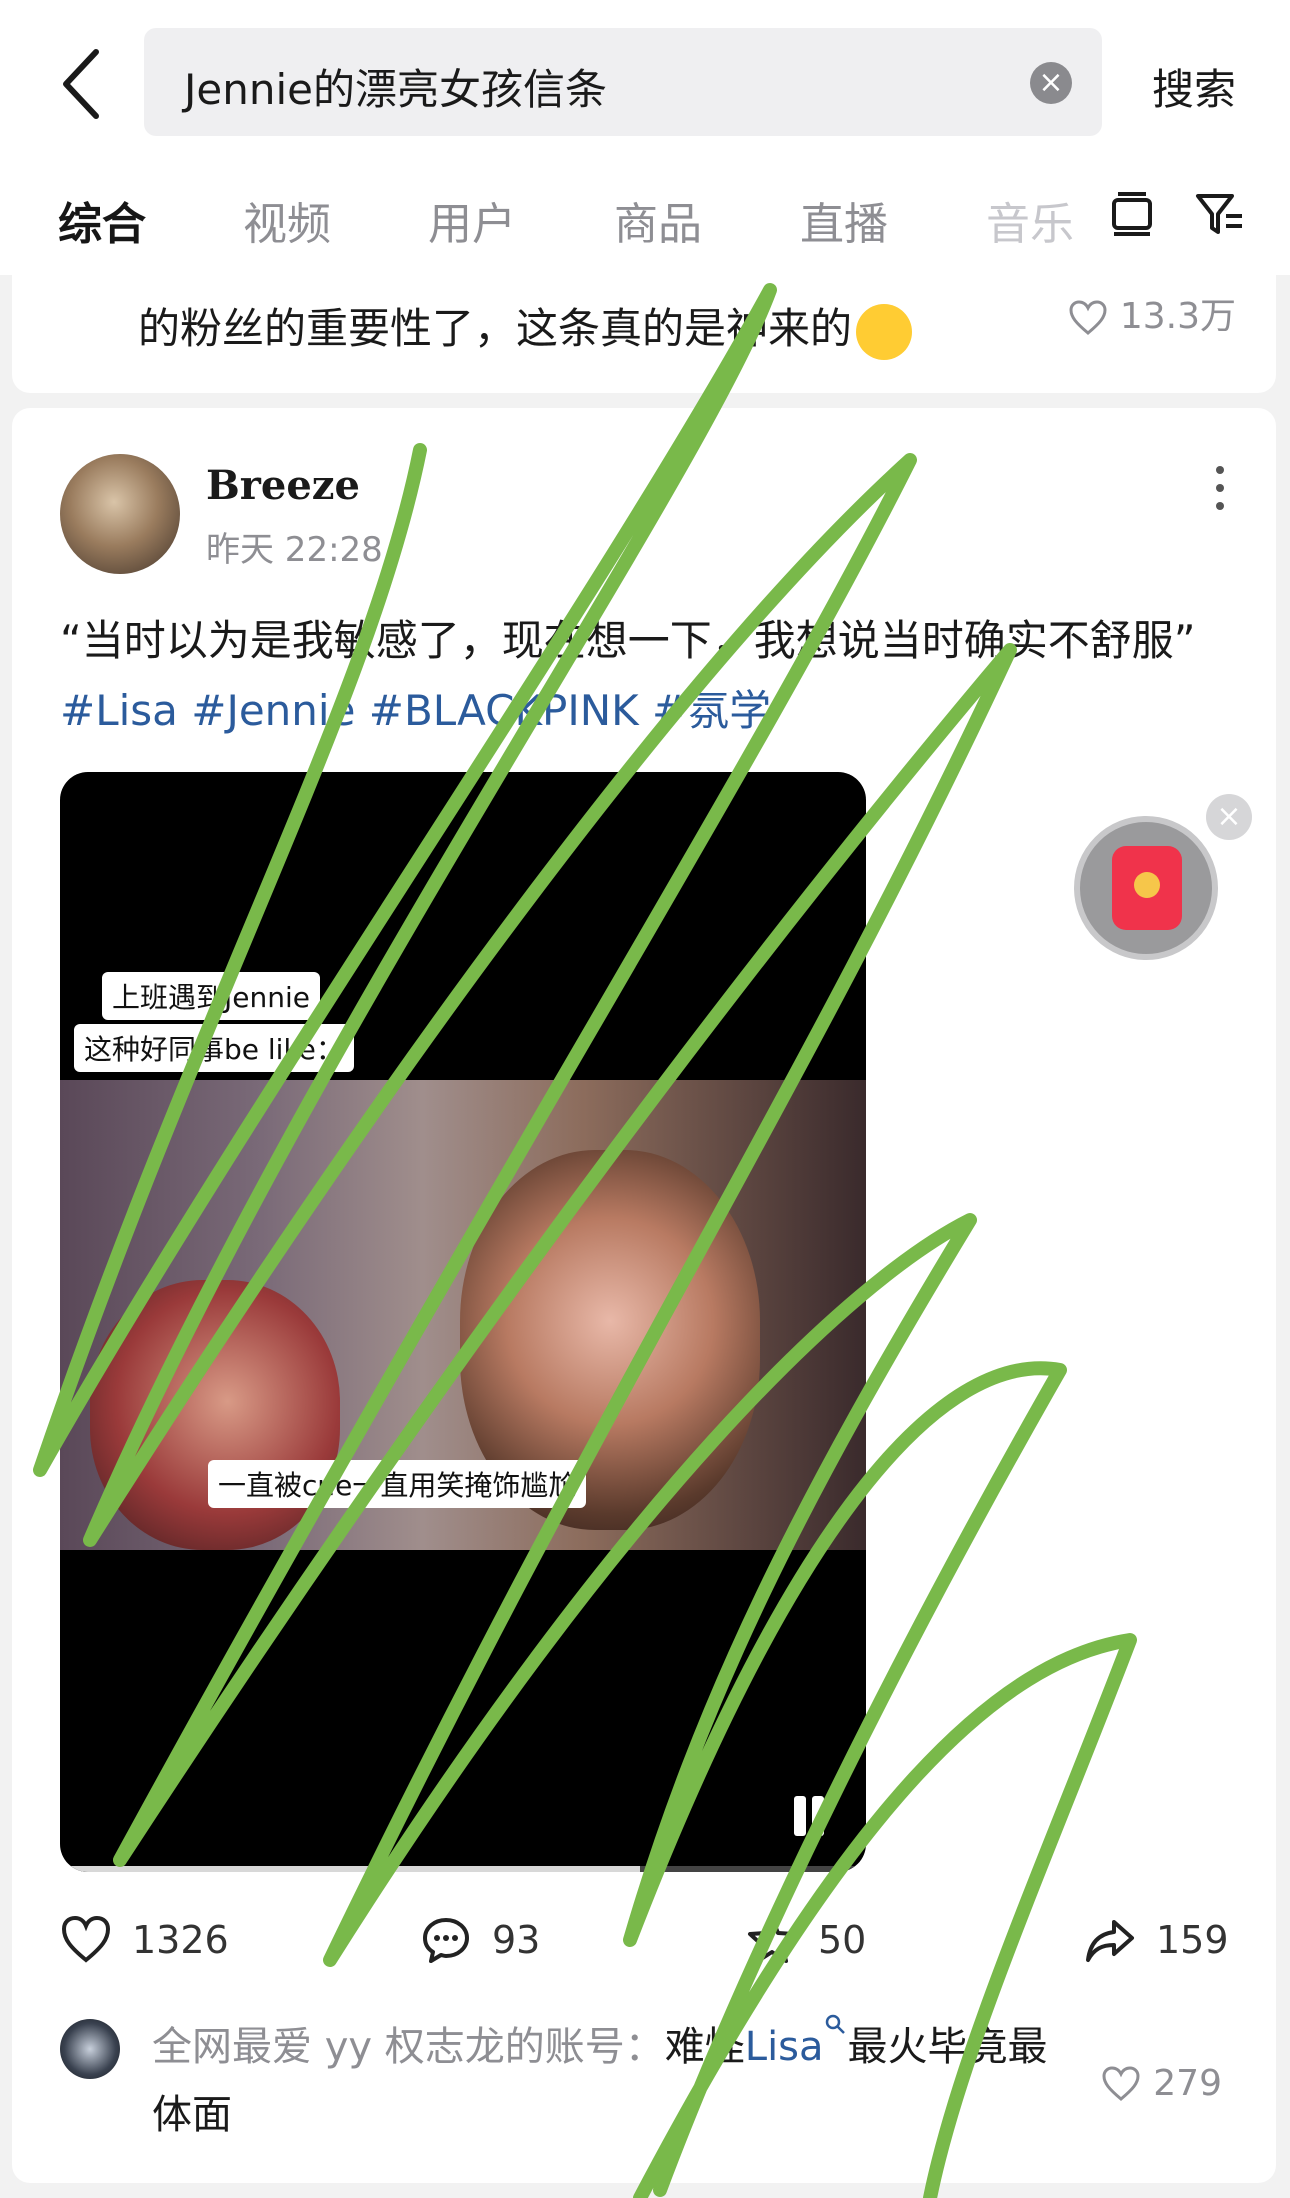 The width and height of the screenshot is (1290, 2198). Describe the element at coordinates (472, 220) in the screenshot. I see `tab-users: 用户` at that location.